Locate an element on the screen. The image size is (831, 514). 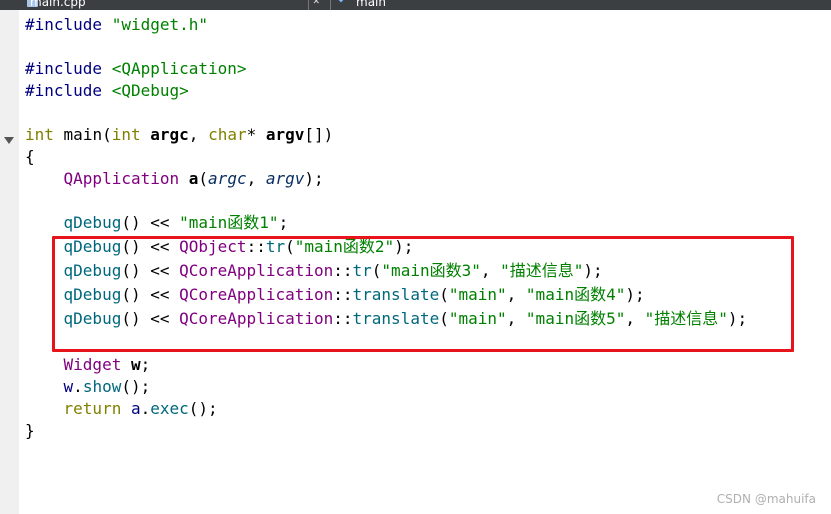
code-line: Widget w; is located at coordinates (88, 365).